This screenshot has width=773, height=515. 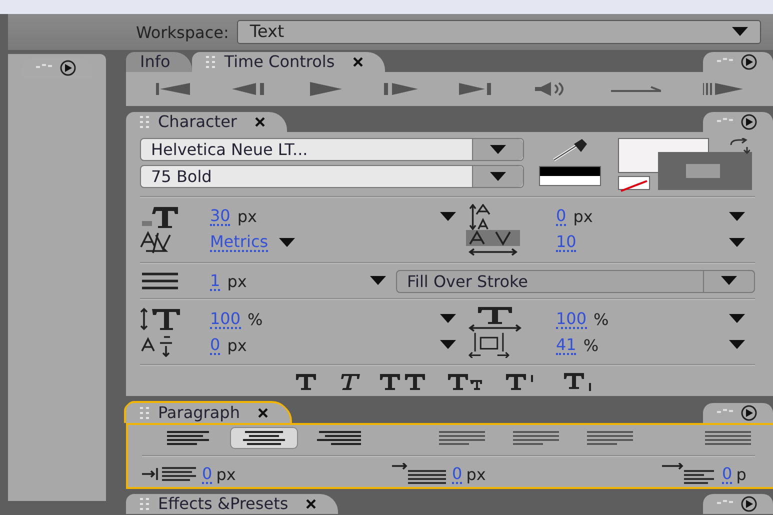 I want to click on tracking-icon, so click(x=493, y=243).